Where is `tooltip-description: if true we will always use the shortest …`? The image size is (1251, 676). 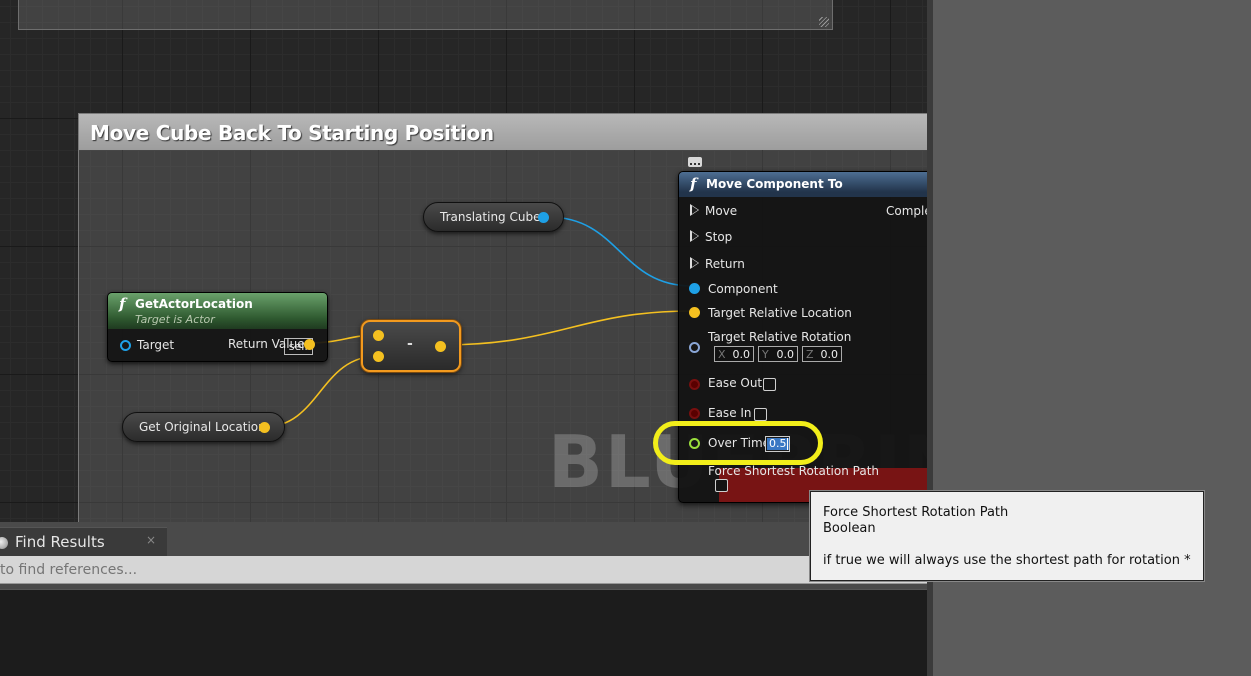
tooltip-description: if true we will always use the shortest … is located at coordinates (1007, 560).